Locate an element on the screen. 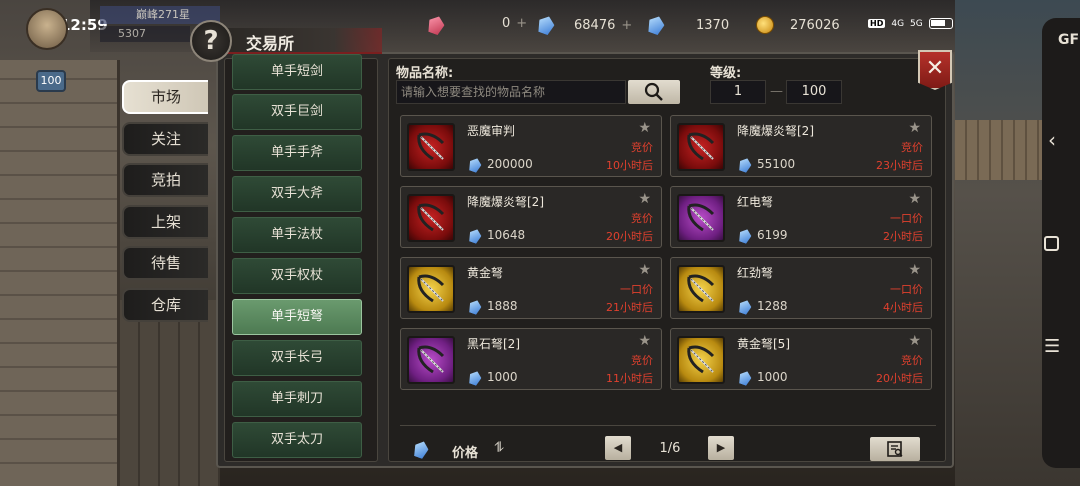 Image resolution: width=1080 pixels, height=486 pixels. page-title: 交易所 is located at coordinates (270, 43).